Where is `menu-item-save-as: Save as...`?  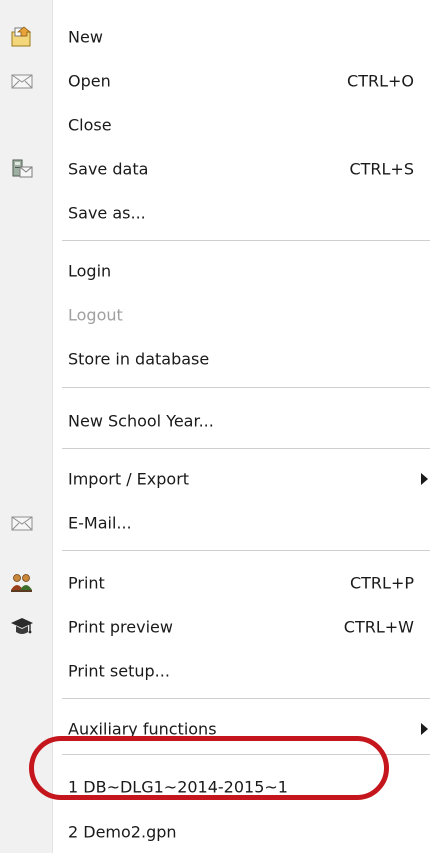
menu-item-save-as: Save as... is located at coordinates (215, 213).